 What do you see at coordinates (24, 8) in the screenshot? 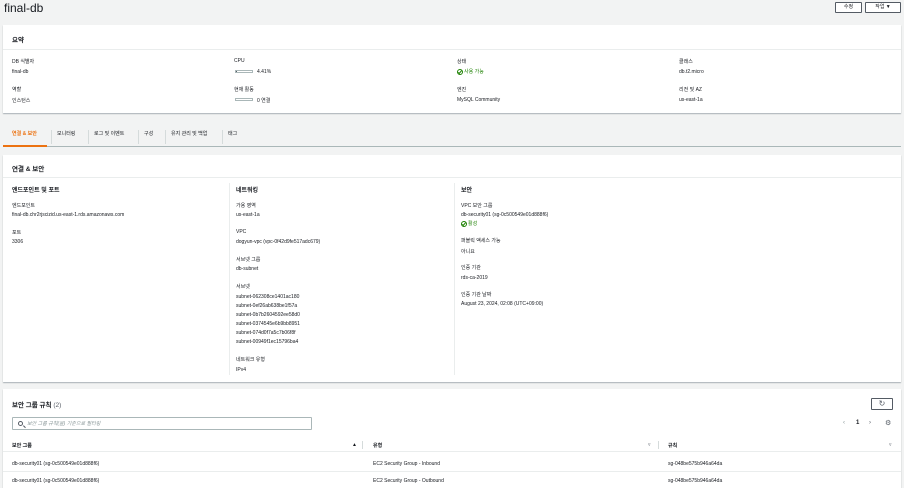
I see `page-title: final-db` at bounding box center [24, 8].